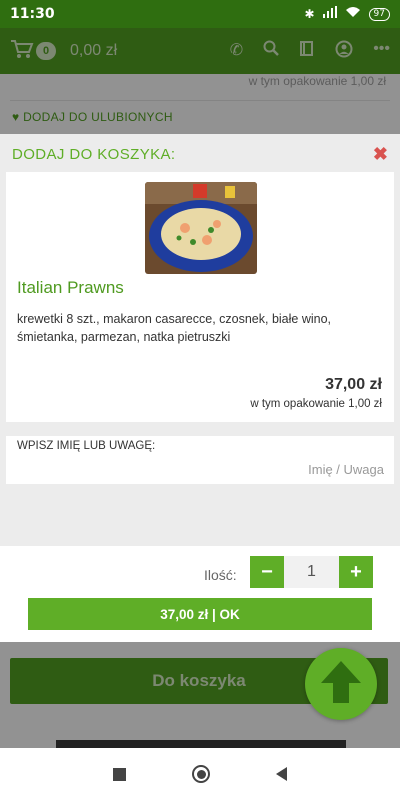 The width and height of the screenshot is (400, 800). What do you see at coordinates (200, 14) in the screenshot?
I see `status-bar: 11:30 ✱ 97` at bounding box center [200, 14].